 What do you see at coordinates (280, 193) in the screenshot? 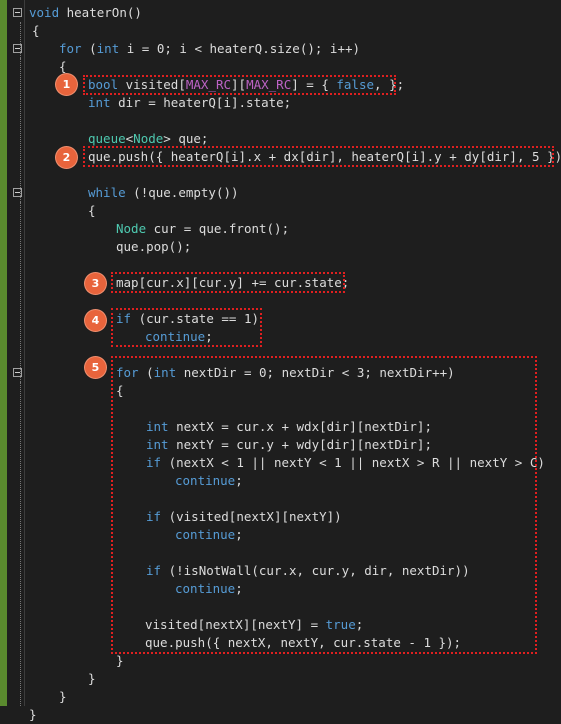
I see `code-line: while (!que.empty())` at bounding box center [280, 193].